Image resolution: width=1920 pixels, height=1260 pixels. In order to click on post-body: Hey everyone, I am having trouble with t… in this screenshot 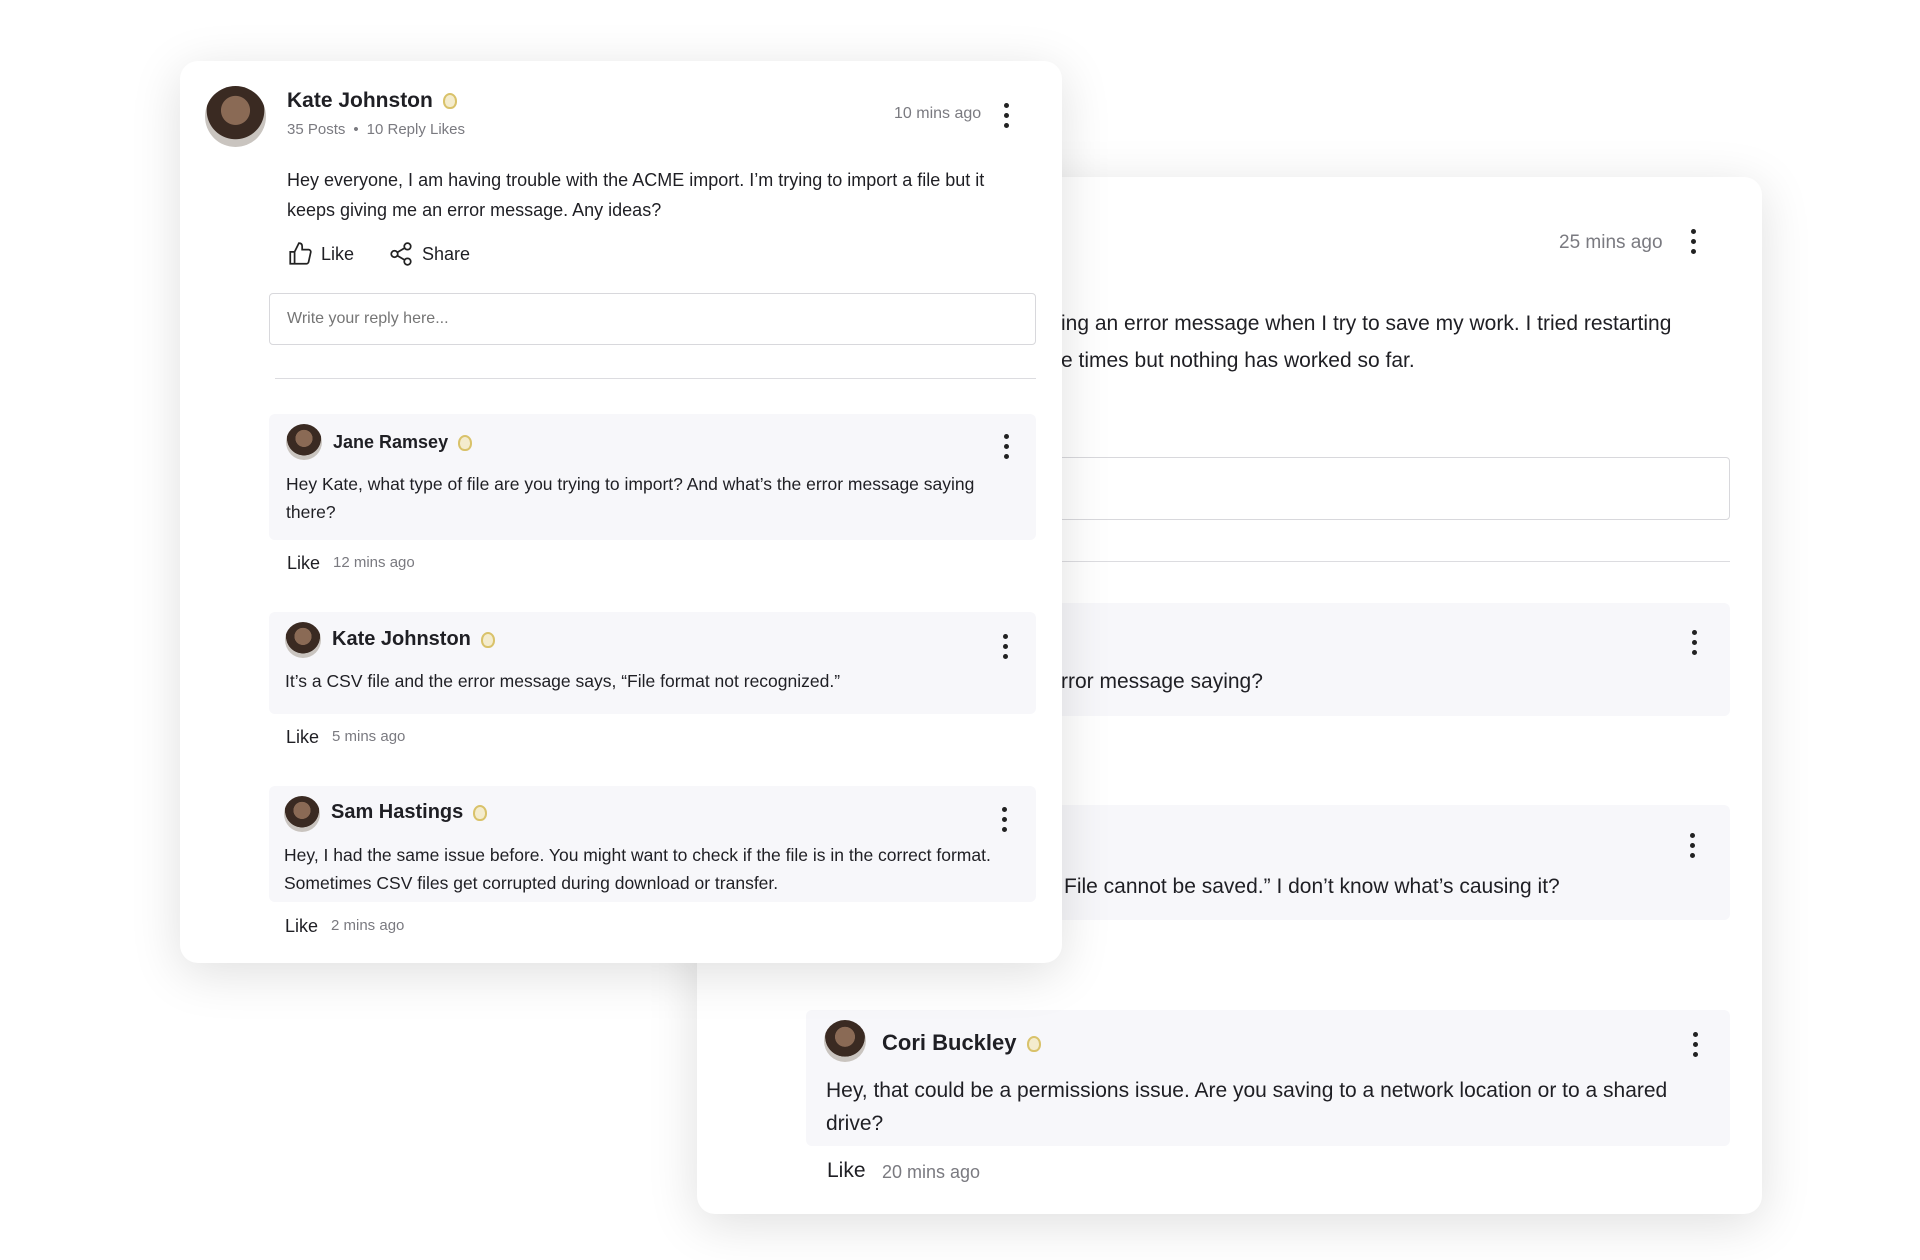, I will do `click(636, 195)`.